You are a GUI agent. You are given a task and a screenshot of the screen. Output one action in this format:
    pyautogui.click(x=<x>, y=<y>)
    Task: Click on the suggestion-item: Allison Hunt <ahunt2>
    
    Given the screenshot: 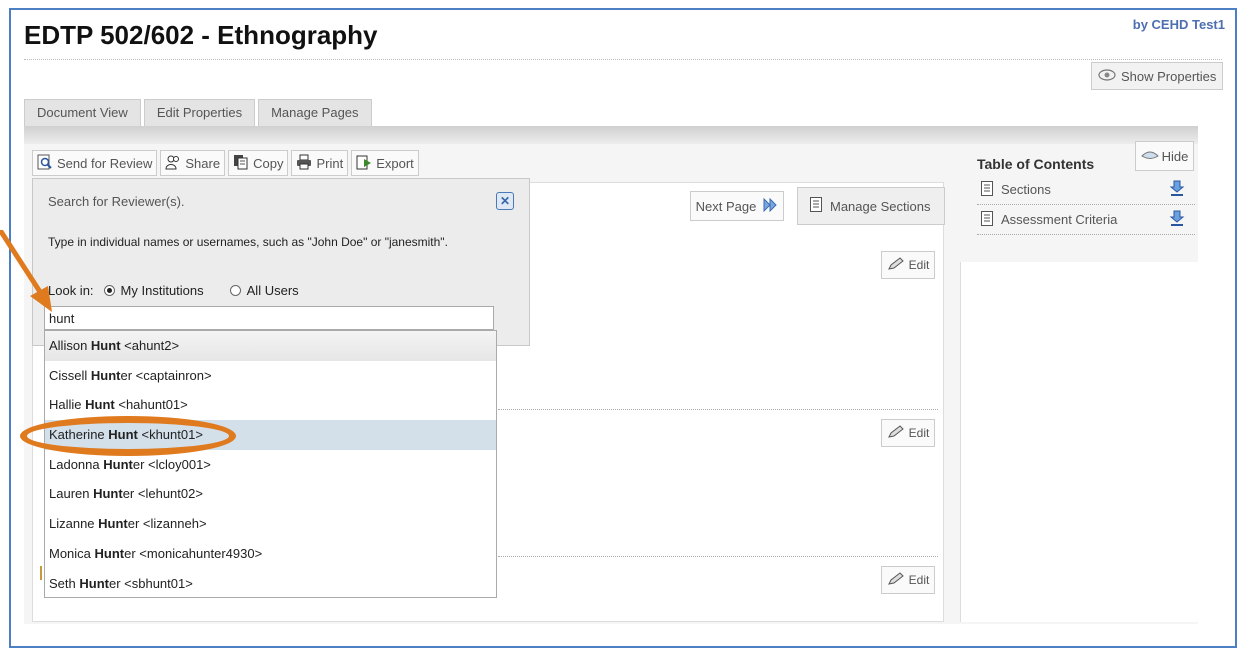 What is the action you would take?
    pyautogui.click(x=270, y=346)
    